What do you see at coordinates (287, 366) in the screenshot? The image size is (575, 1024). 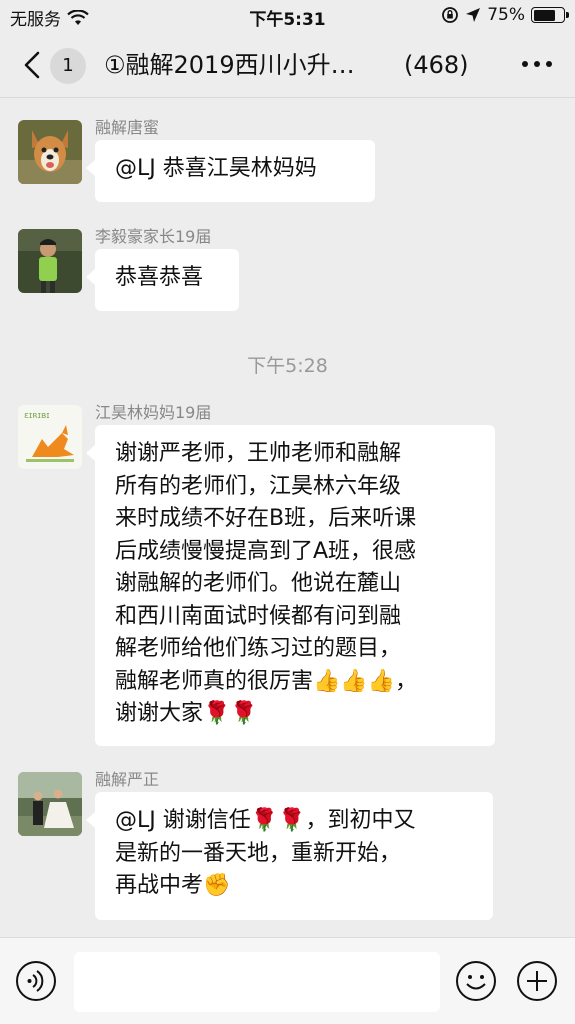 I see `chat-timestamp: 下午5:28` at bounding box center [287, 366].